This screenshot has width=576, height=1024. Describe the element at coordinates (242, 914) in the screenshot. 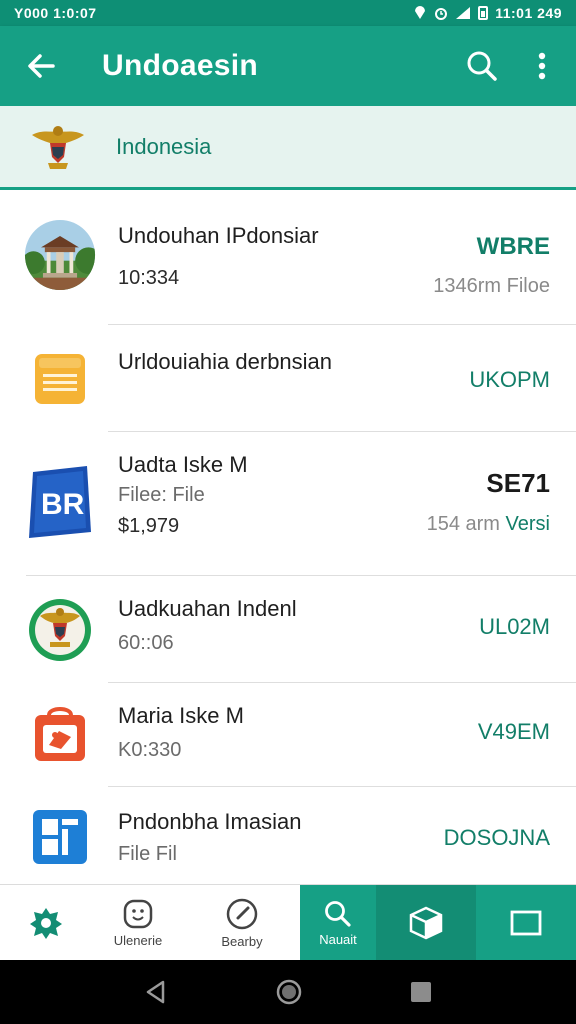

I see `compass-icon` at that location.